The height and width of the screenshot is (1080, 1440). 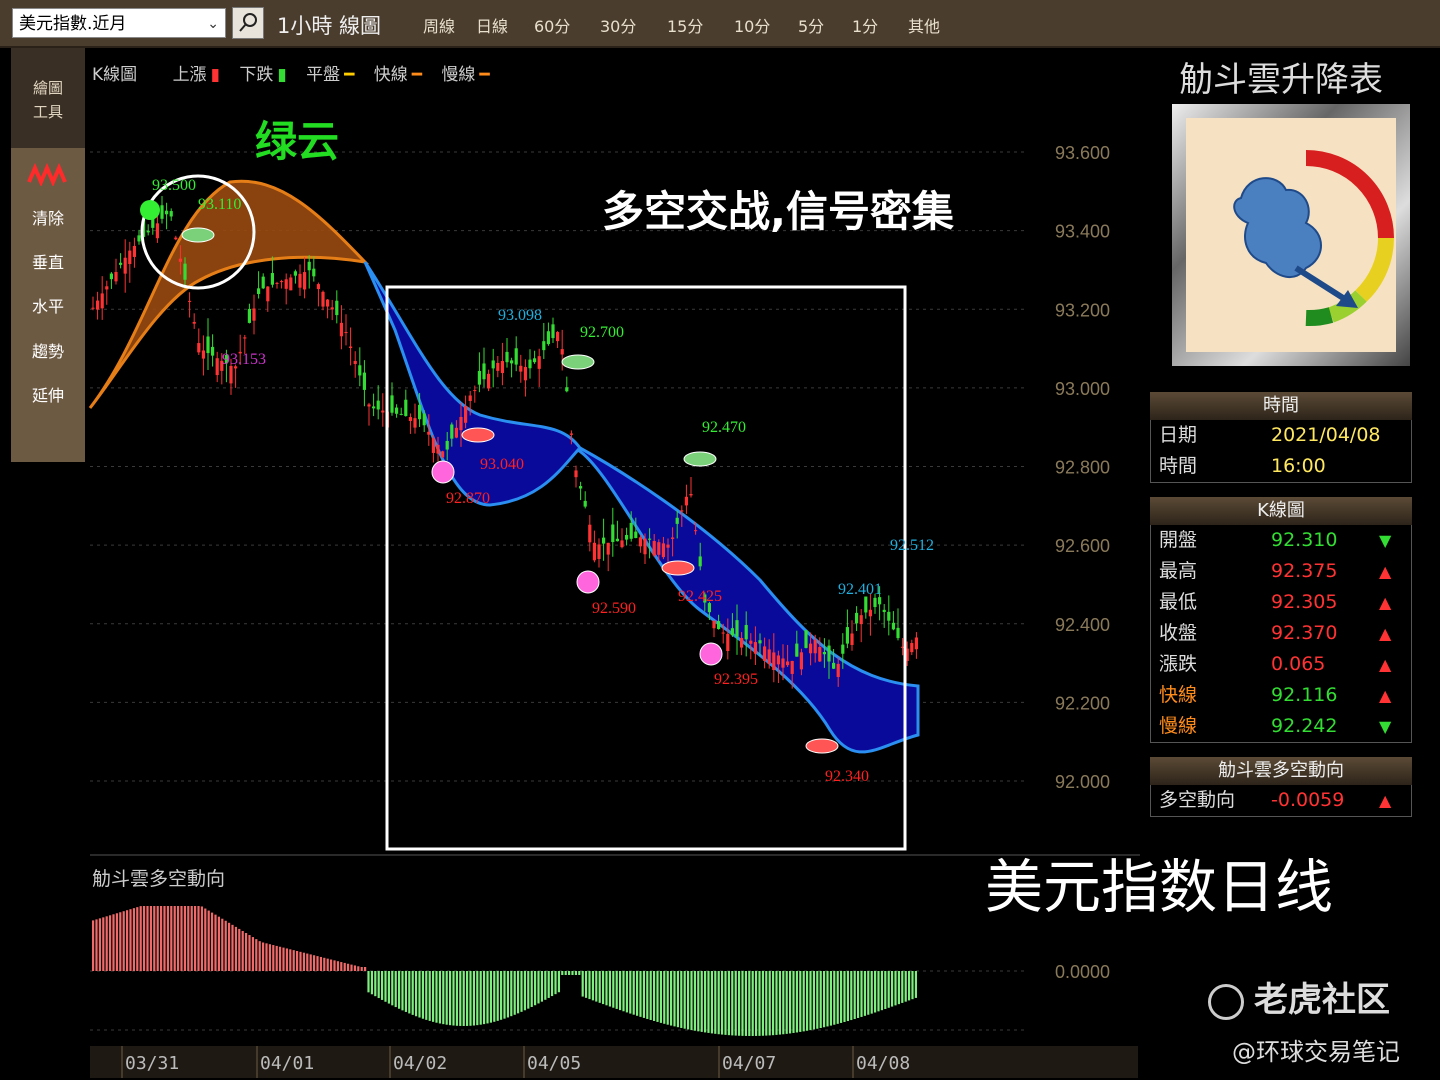 What do you see at coordinates (602, 332) in the screenshot?
I see `price-label: 92.700` at bounding box center [602, 332].